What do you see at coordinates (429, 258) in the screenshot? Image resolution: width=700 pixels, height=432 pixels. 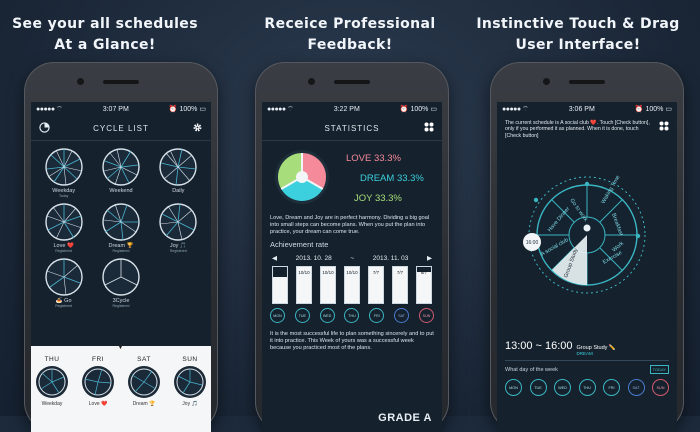 I see `next-week-button: ▶` at bounding box center [429, 258].